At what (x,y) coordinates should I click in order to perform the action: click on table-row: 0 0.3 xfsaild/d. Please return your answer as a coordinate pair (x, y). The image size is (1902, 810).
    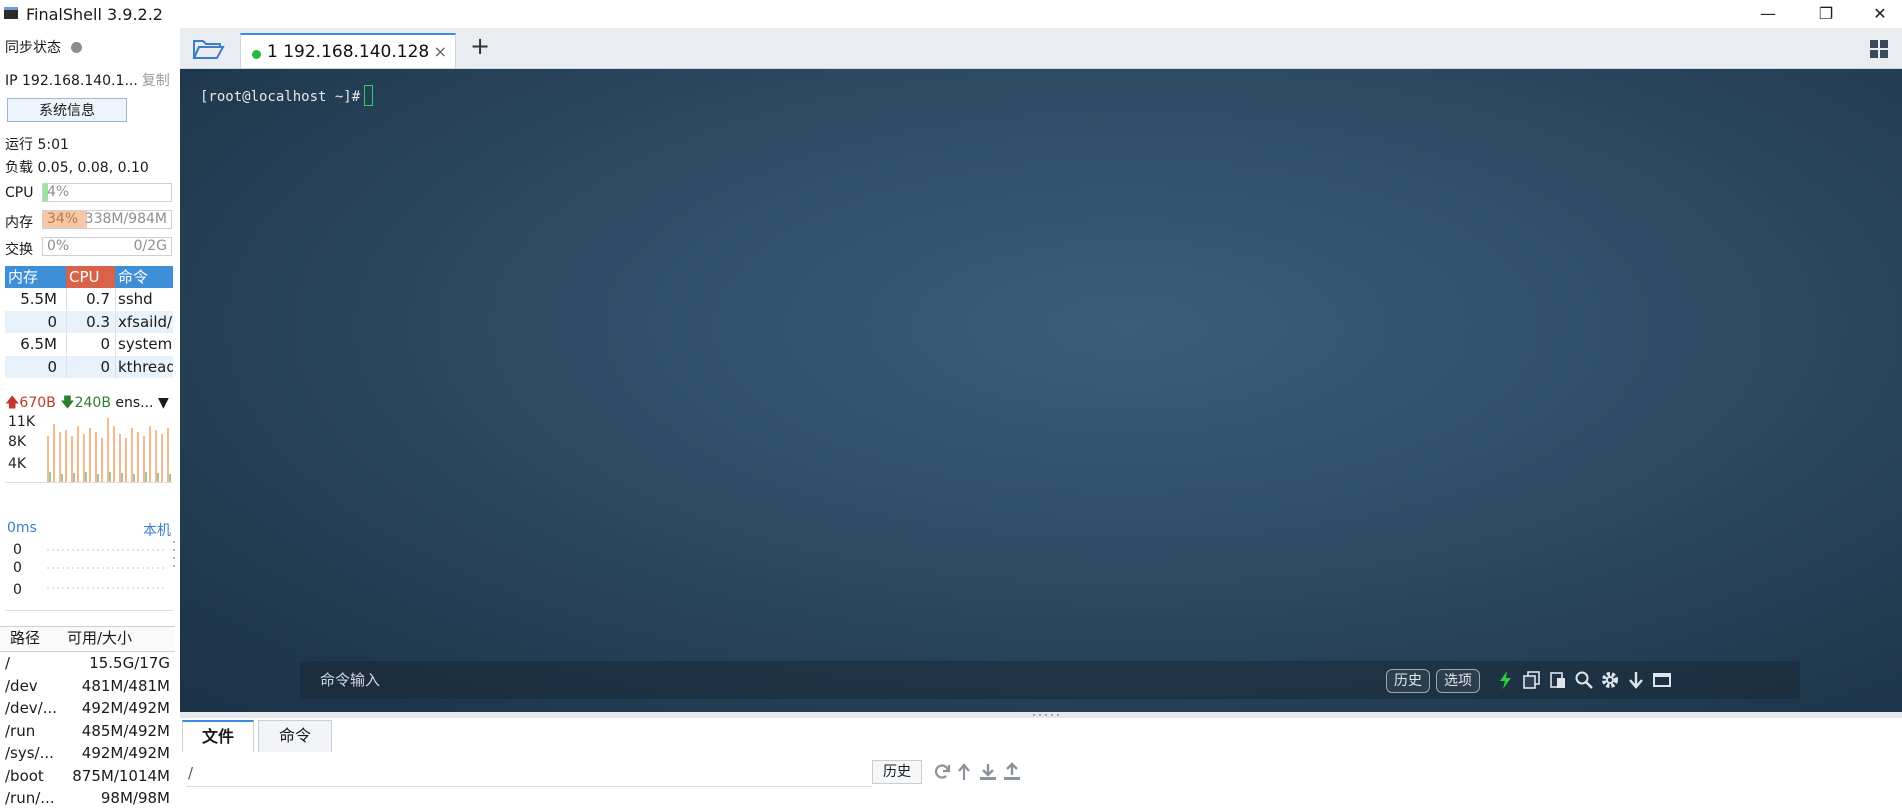
    Looking at the image, I should click on (89, 321).